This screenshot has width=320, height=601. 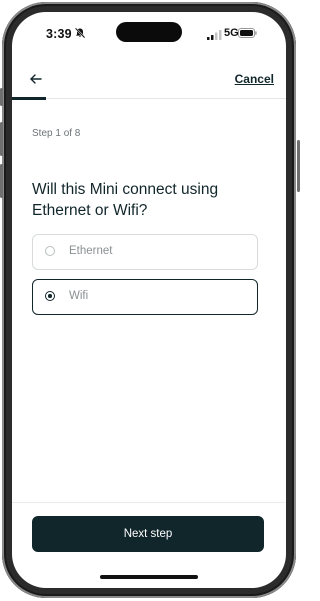 I want to click on step-indicator: Step 1 of 8, so click(x=56, y=133).